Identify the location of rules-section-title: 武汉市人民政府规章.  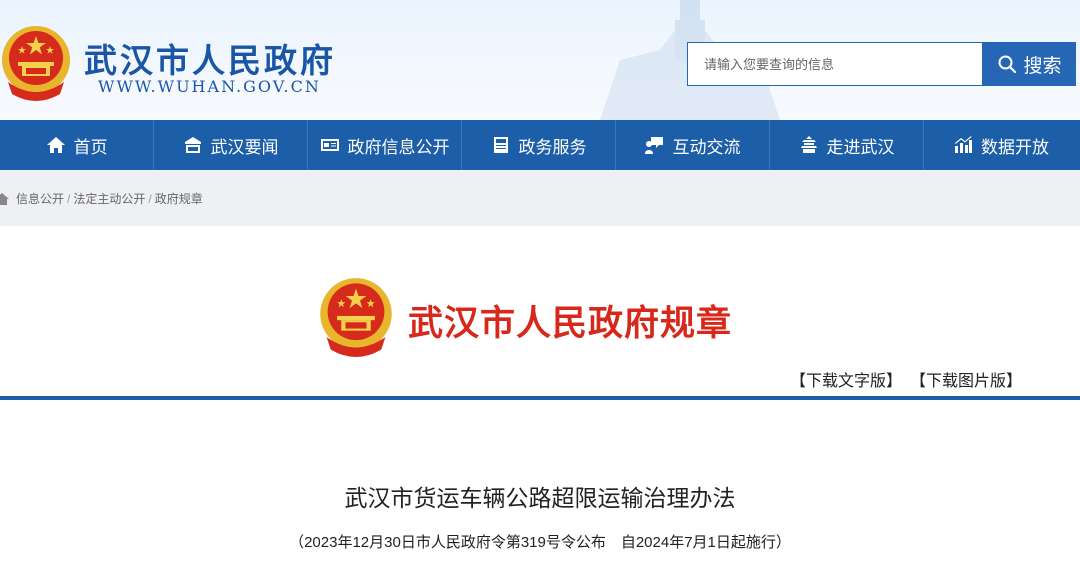
(570, 323).